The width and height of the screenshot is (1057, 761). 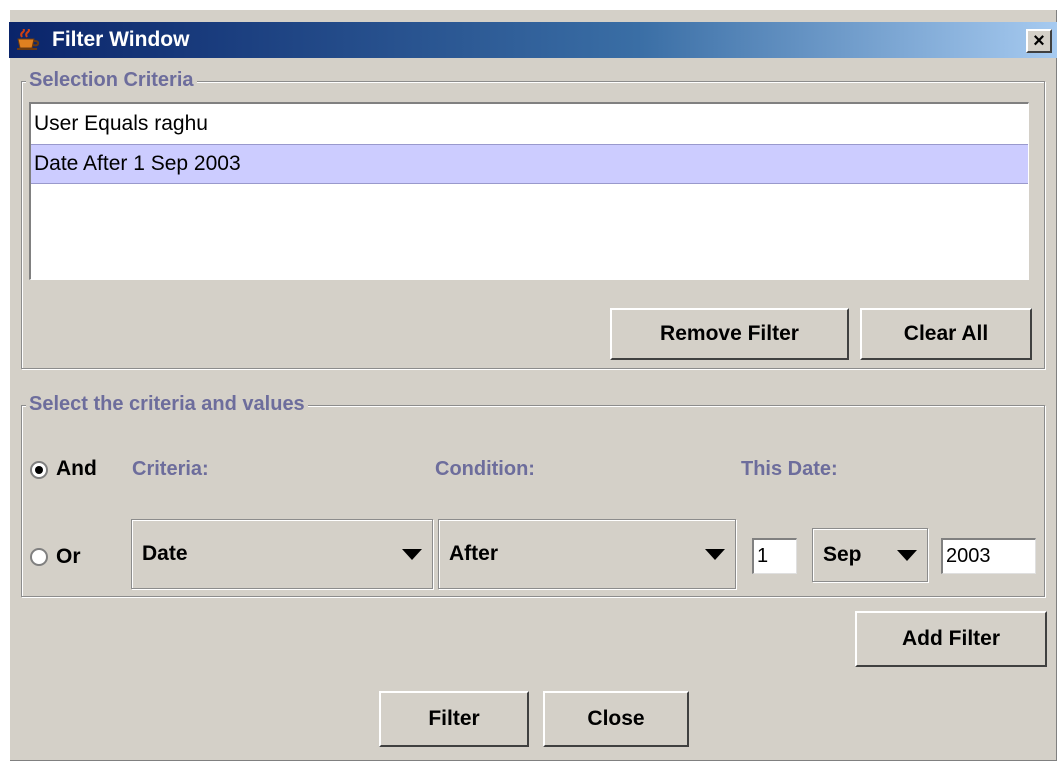 I want to click on or-radio, so click(x=39, y=557).